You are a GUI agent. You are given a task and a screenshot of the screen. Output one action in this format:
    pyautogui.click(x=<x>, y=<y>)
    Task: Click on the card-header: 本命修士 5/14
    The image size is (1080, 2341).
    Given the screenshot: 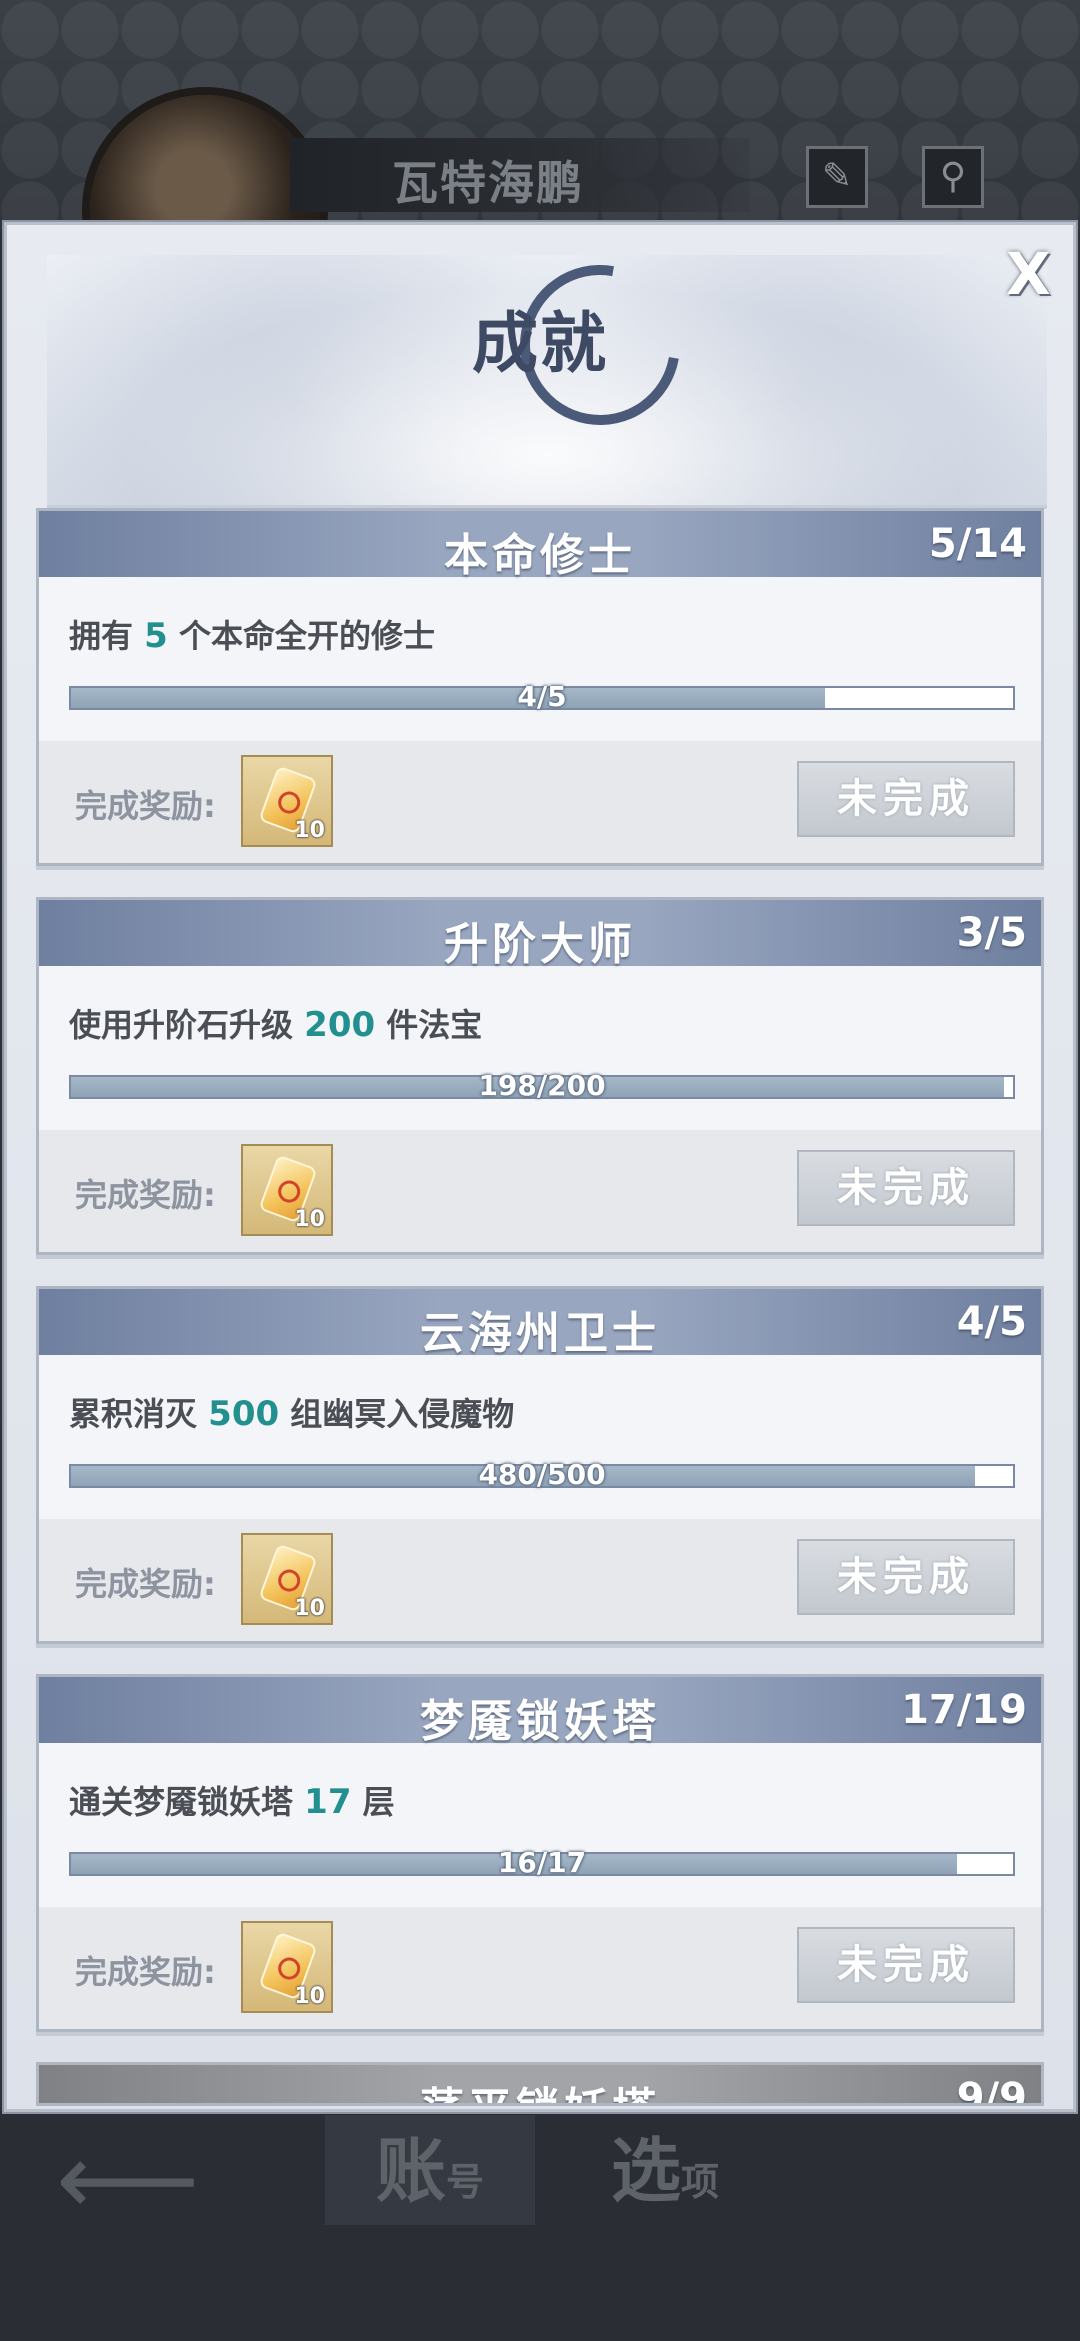 What is the action you would take?
    pyautogui.click(x=540, y=546)
    